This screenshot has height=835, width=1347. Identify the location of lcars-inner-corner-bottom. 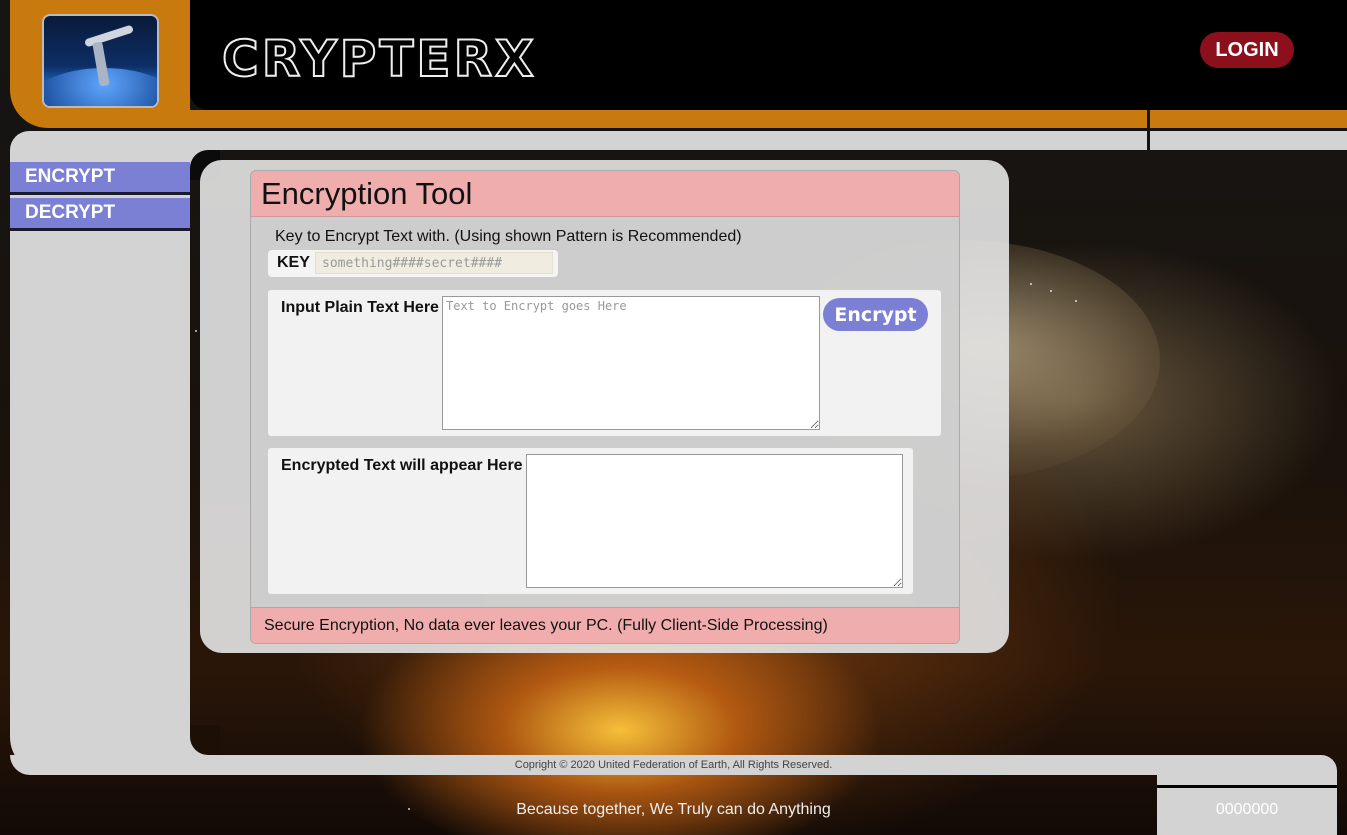
(205, 740).